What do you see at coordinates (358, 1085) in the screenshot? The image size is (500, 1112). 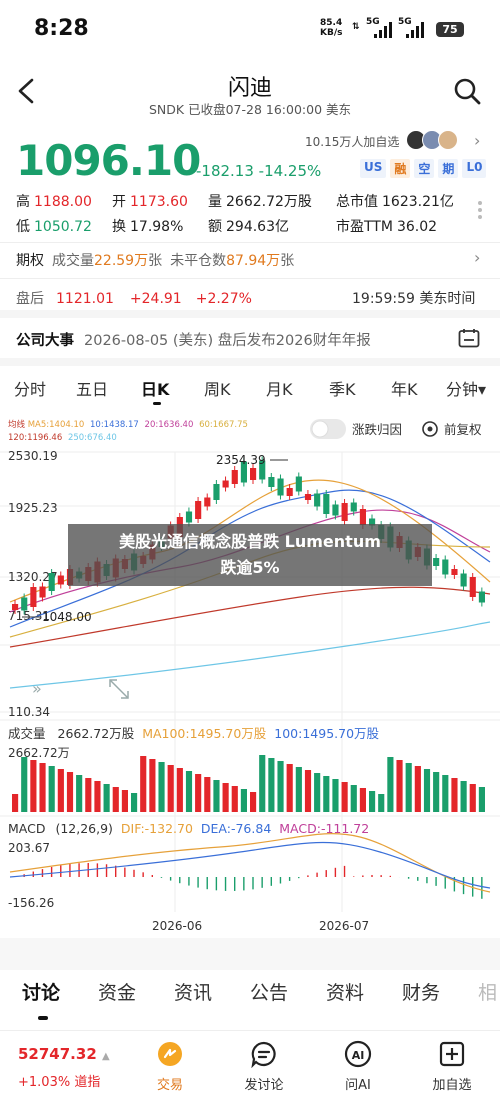 I see `ai-label: 问AI` at bounding box center [358, 1085].